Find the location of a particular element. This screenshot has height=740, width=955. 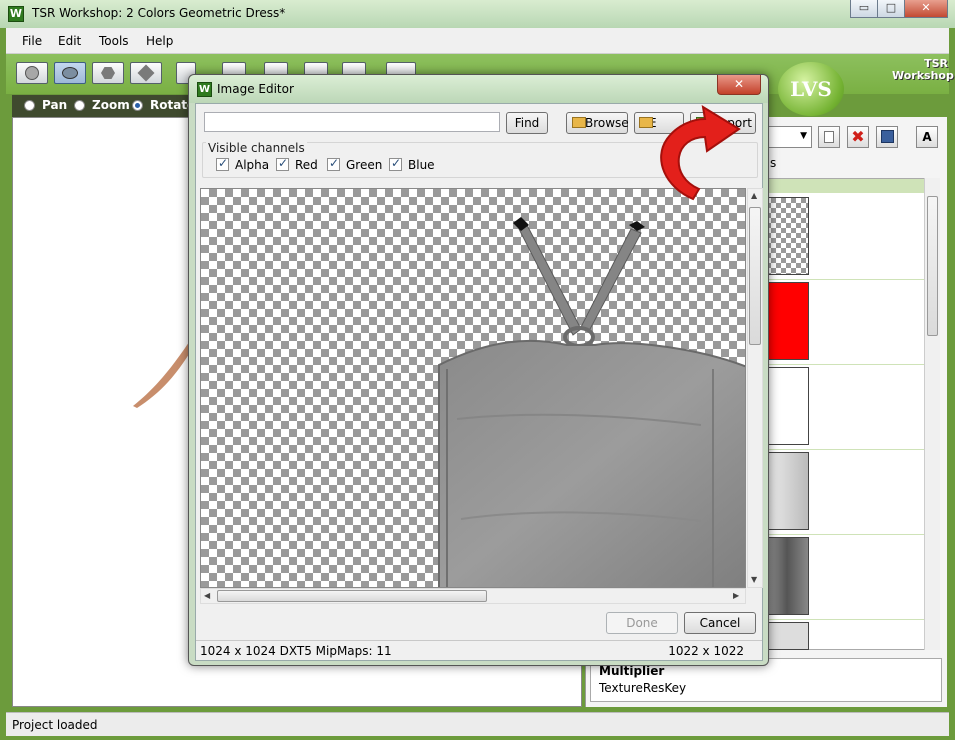

maximize-button: □ is located at coordinates (891, 9).